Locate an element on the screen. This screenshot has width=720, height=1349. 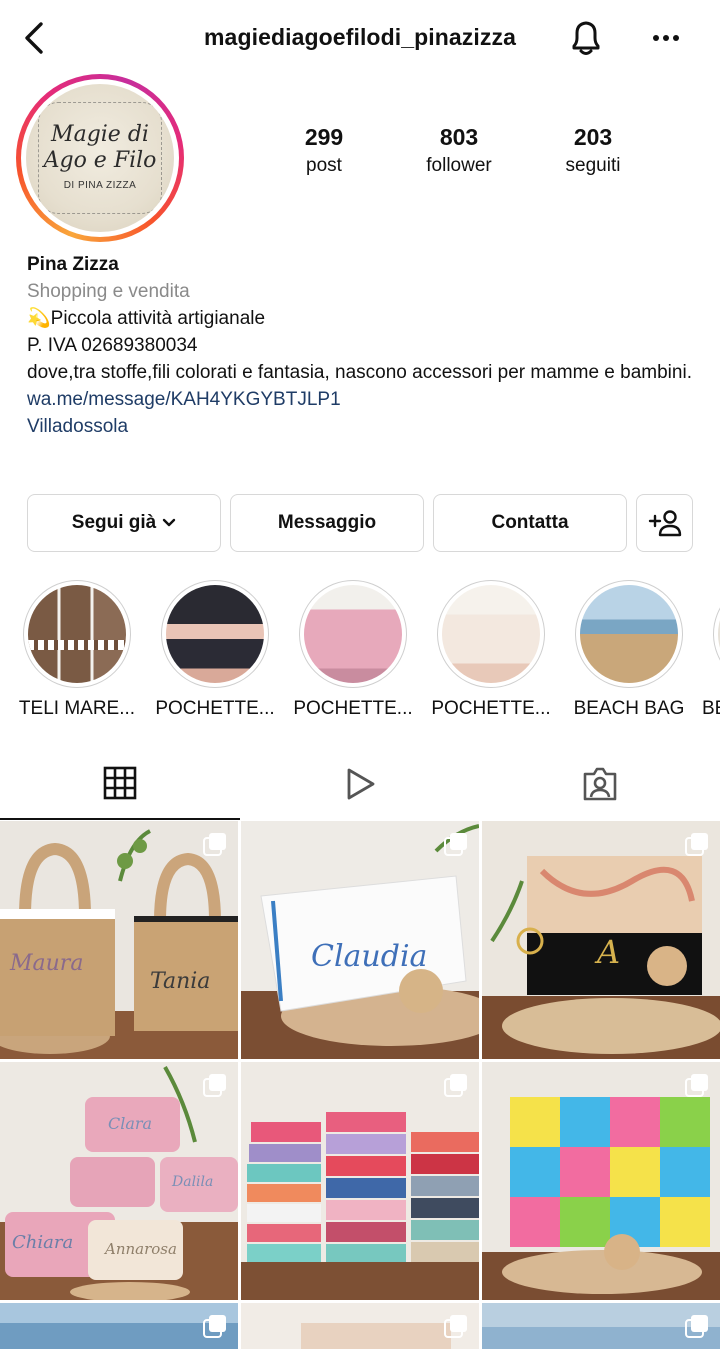
notifications-button is located at coordinates (586, 38).